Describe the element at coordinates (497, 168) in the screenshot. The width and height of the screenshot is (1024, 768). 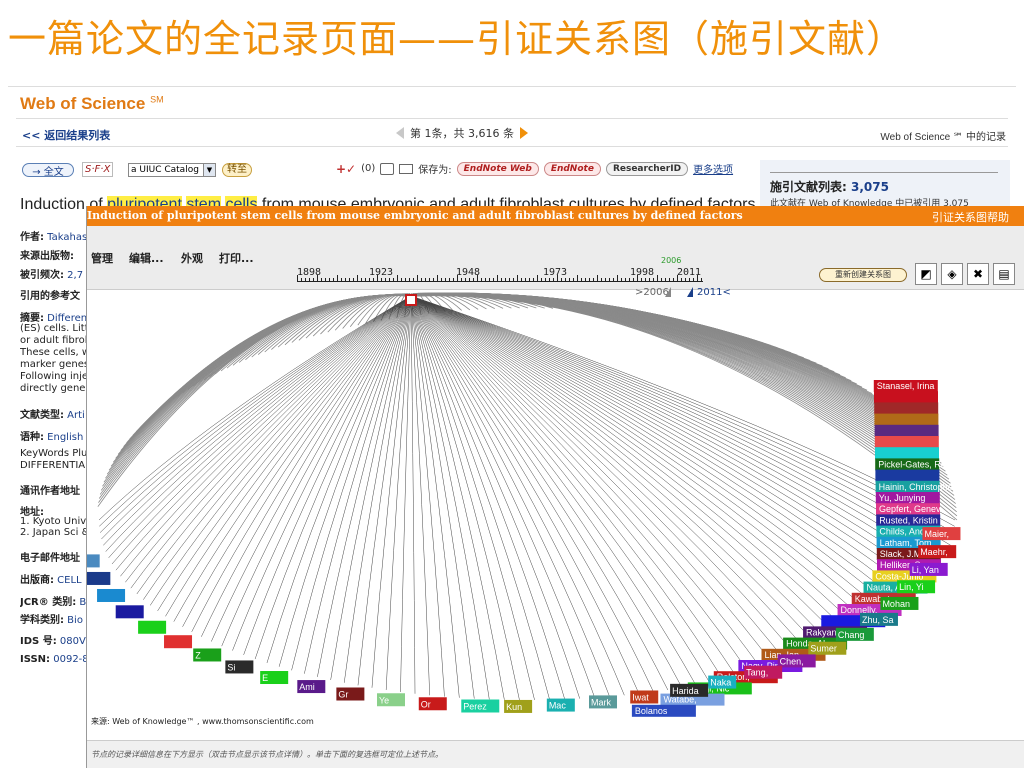
I see `endnote-web-button: EndNote Web` at that location.